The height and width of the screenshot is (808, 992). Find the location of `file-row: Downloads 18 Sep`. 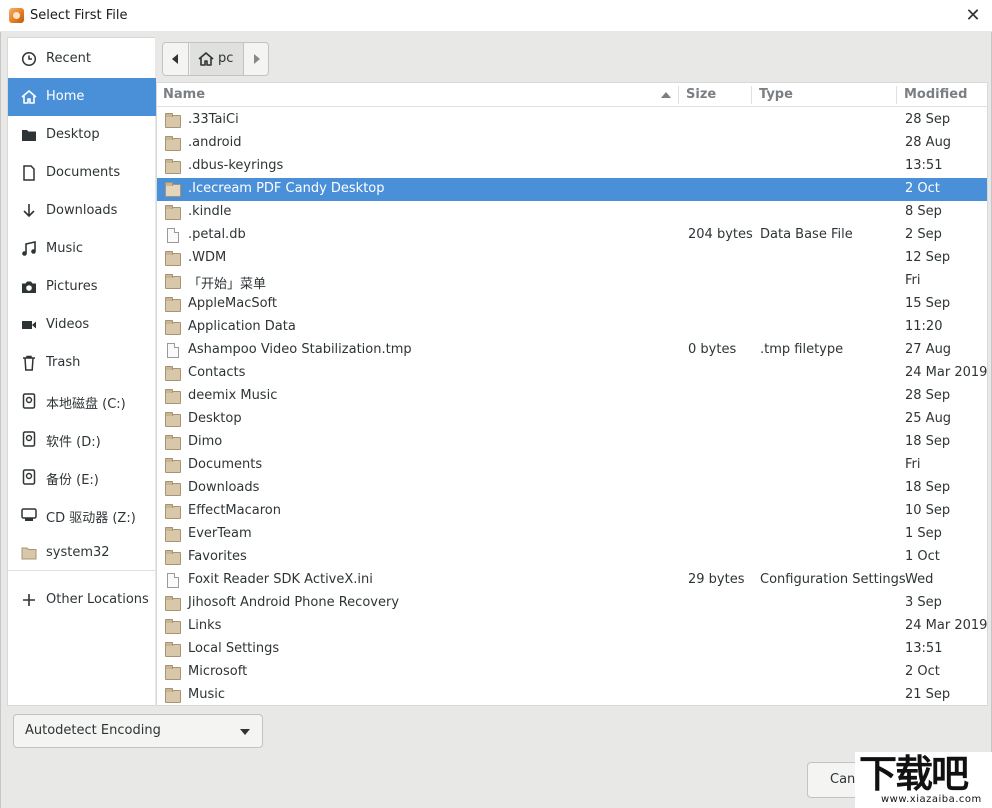

file-row: Downloads 18 Sep is located at coordinates (572, 488).